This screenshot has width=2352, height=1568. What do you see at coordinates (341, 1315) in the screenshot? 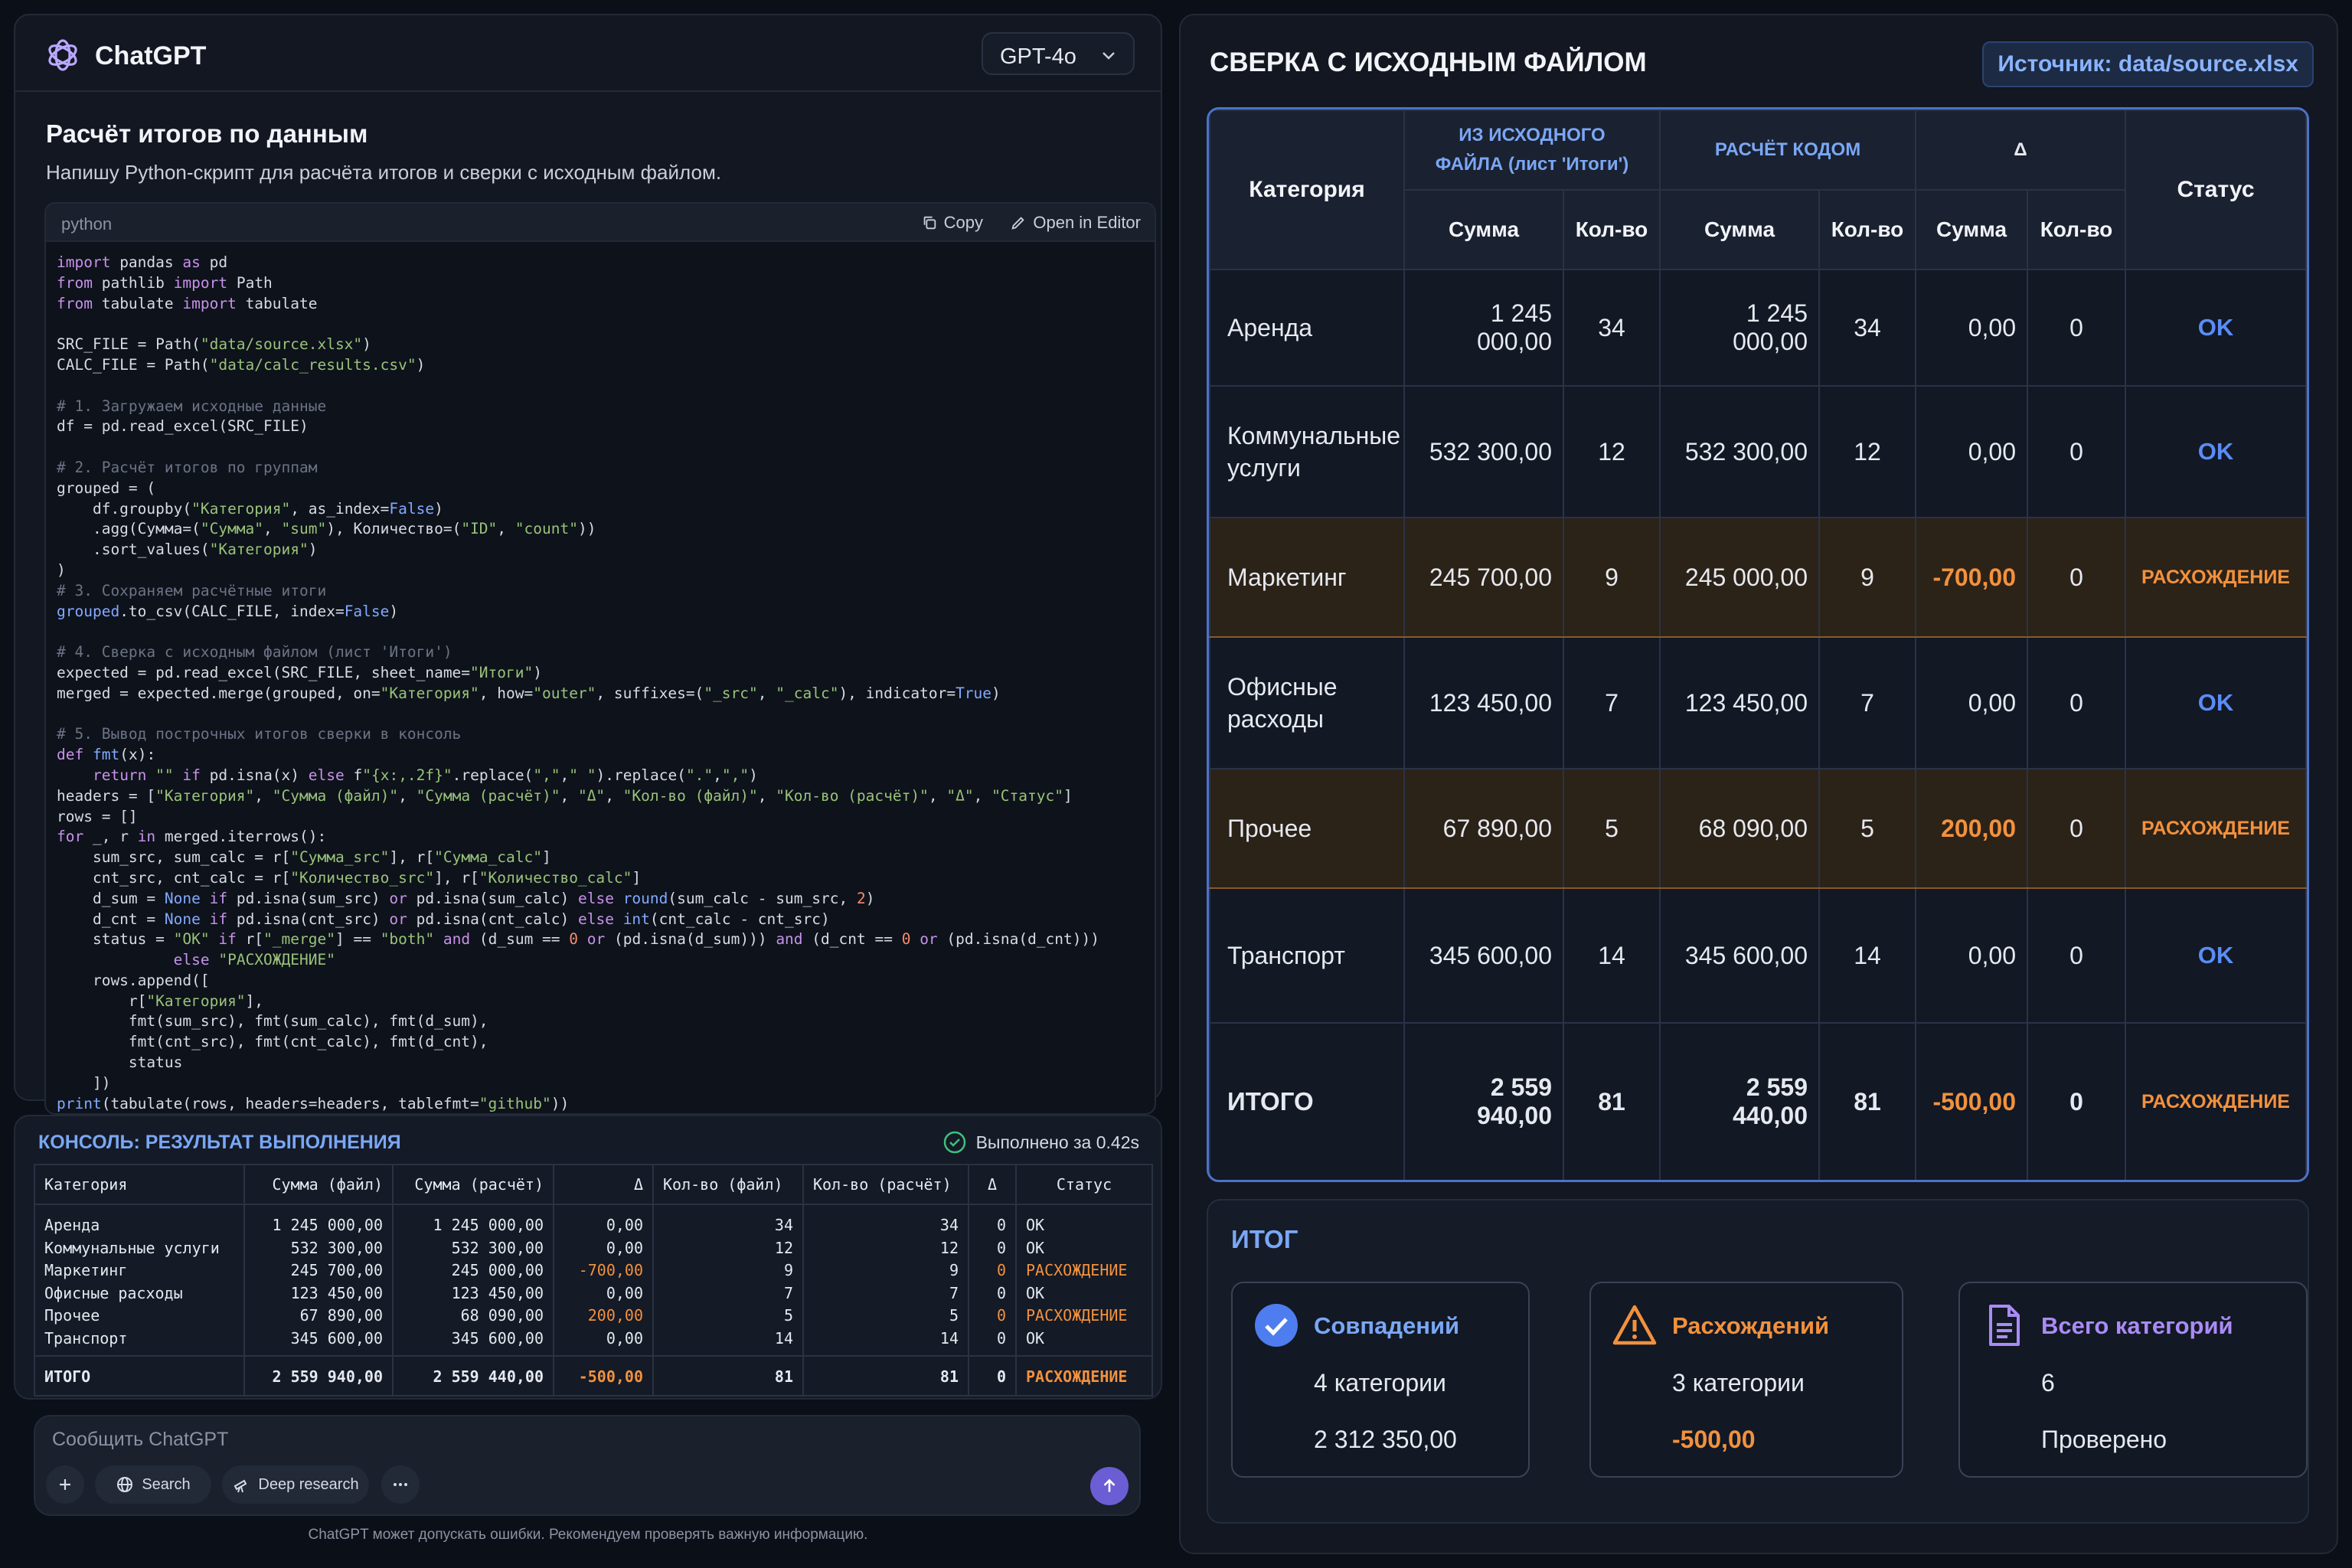
I see `console-cell: 67 890,00` at bounding box center [341, 1315].